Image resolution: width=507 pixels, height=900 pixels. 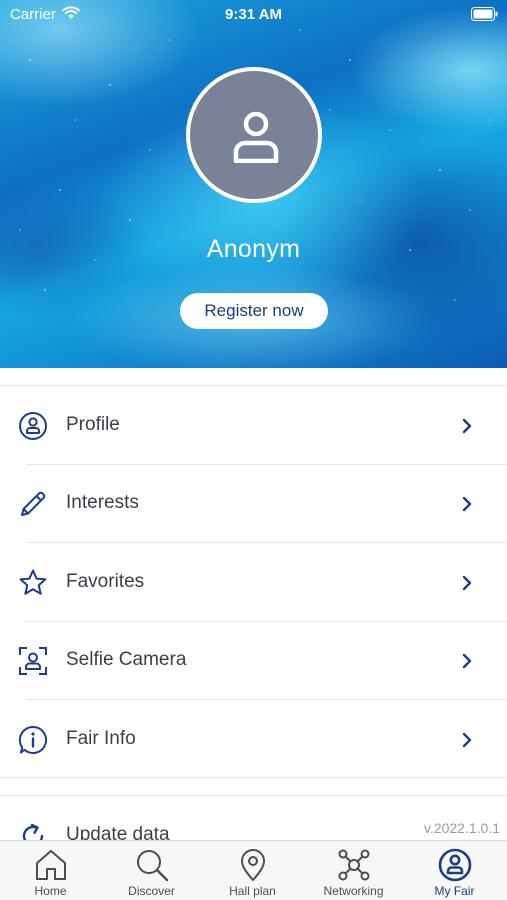 What do you see at coordinates (253, 777) in the screenshot?
I see `divider` at bounding box center [253, 777].